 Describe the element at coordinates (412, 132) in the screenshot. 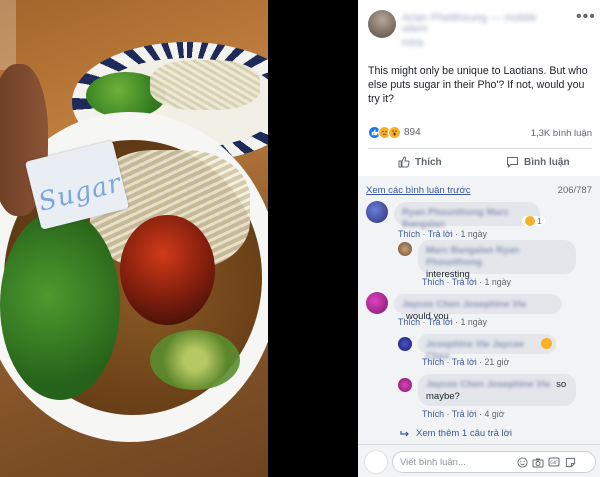

I see `reaction-count: 894` at that location.